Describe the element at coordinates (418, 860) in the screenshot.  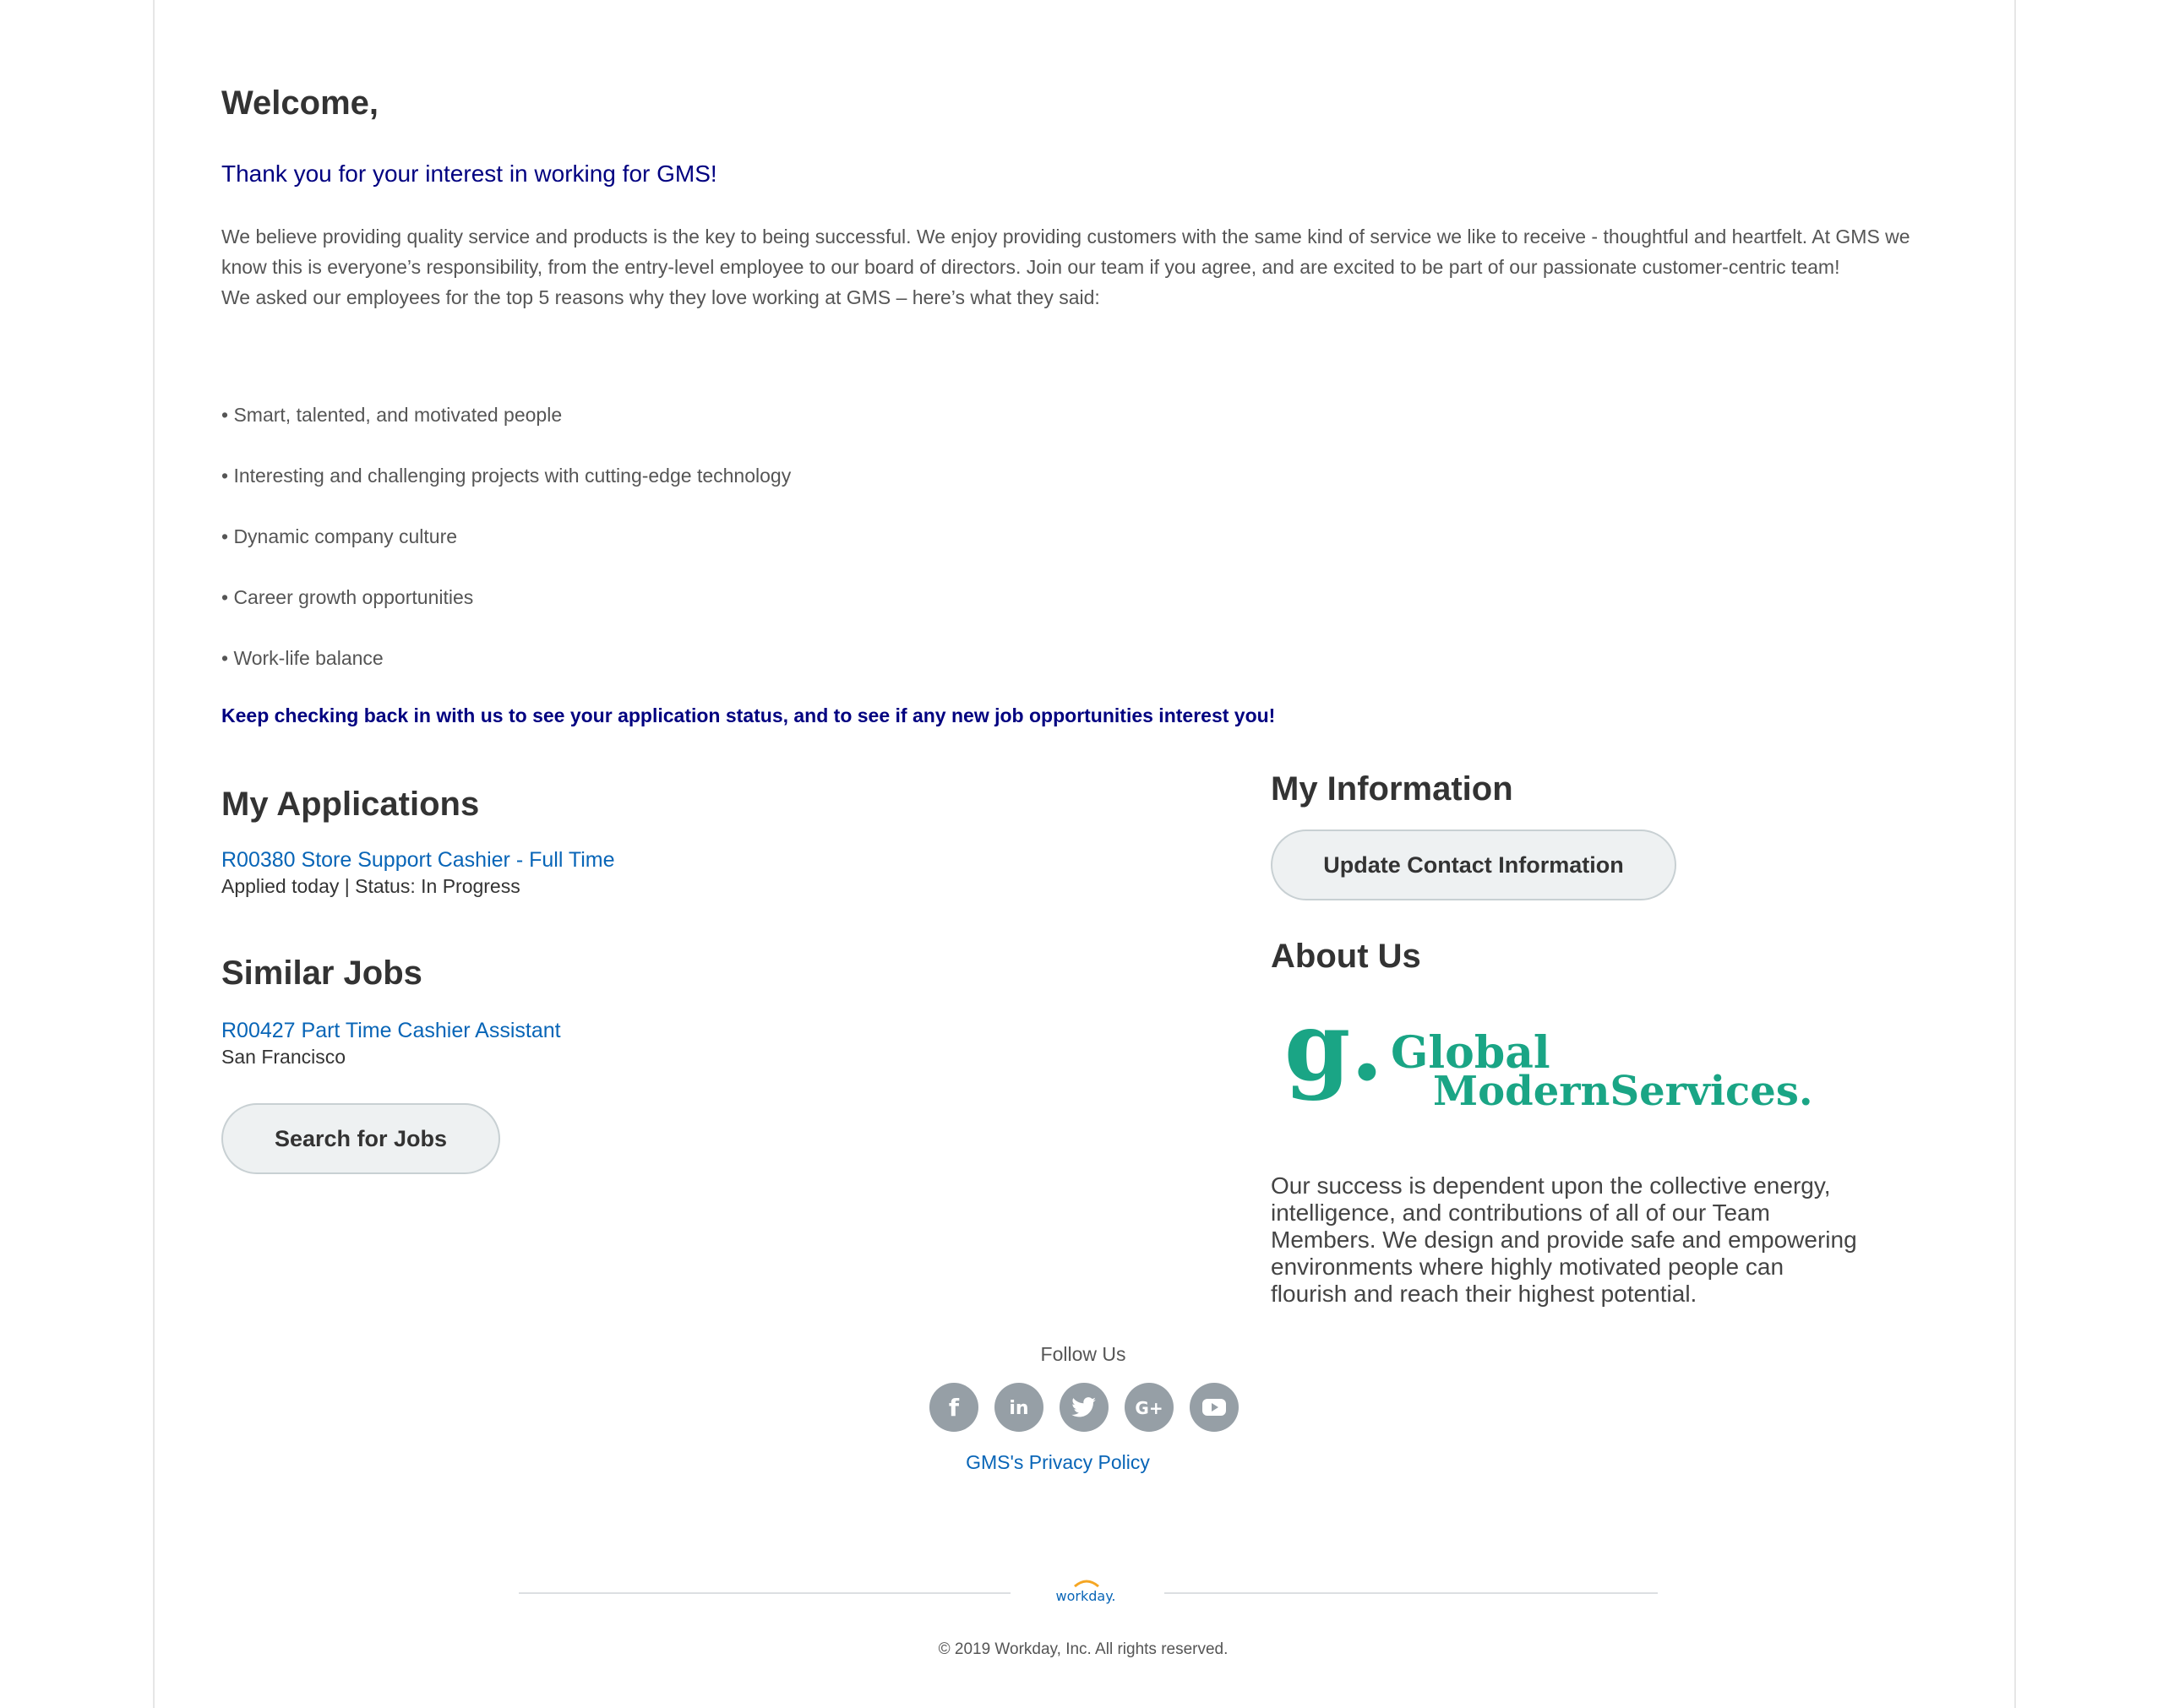
I see `application-job-link: R00380 Store Support Cashier - Full Time` at that location.